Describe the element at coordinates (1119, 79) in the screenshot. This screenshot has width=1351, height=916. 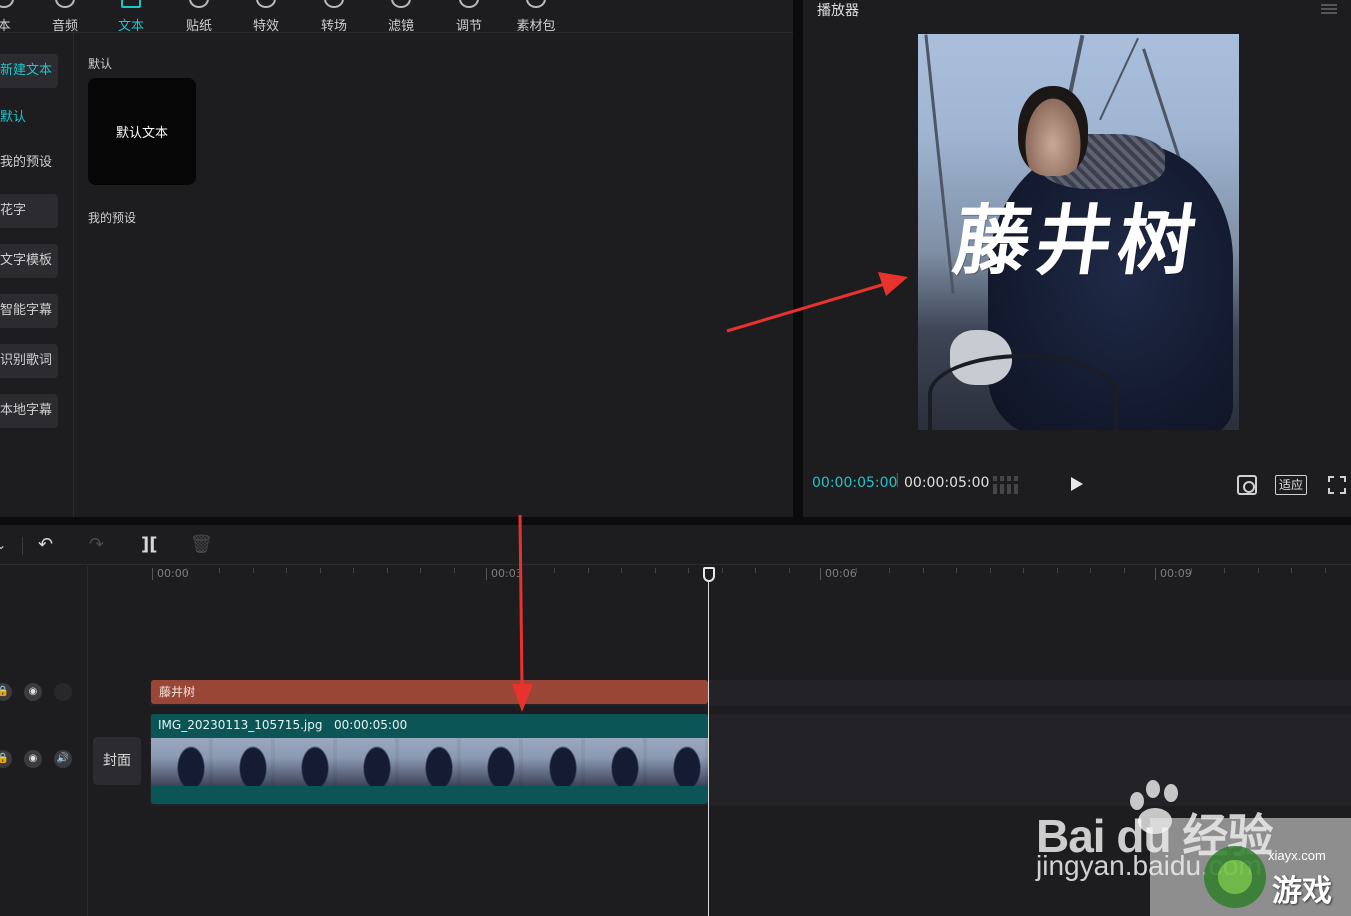
I see `tree-branch` at that location.